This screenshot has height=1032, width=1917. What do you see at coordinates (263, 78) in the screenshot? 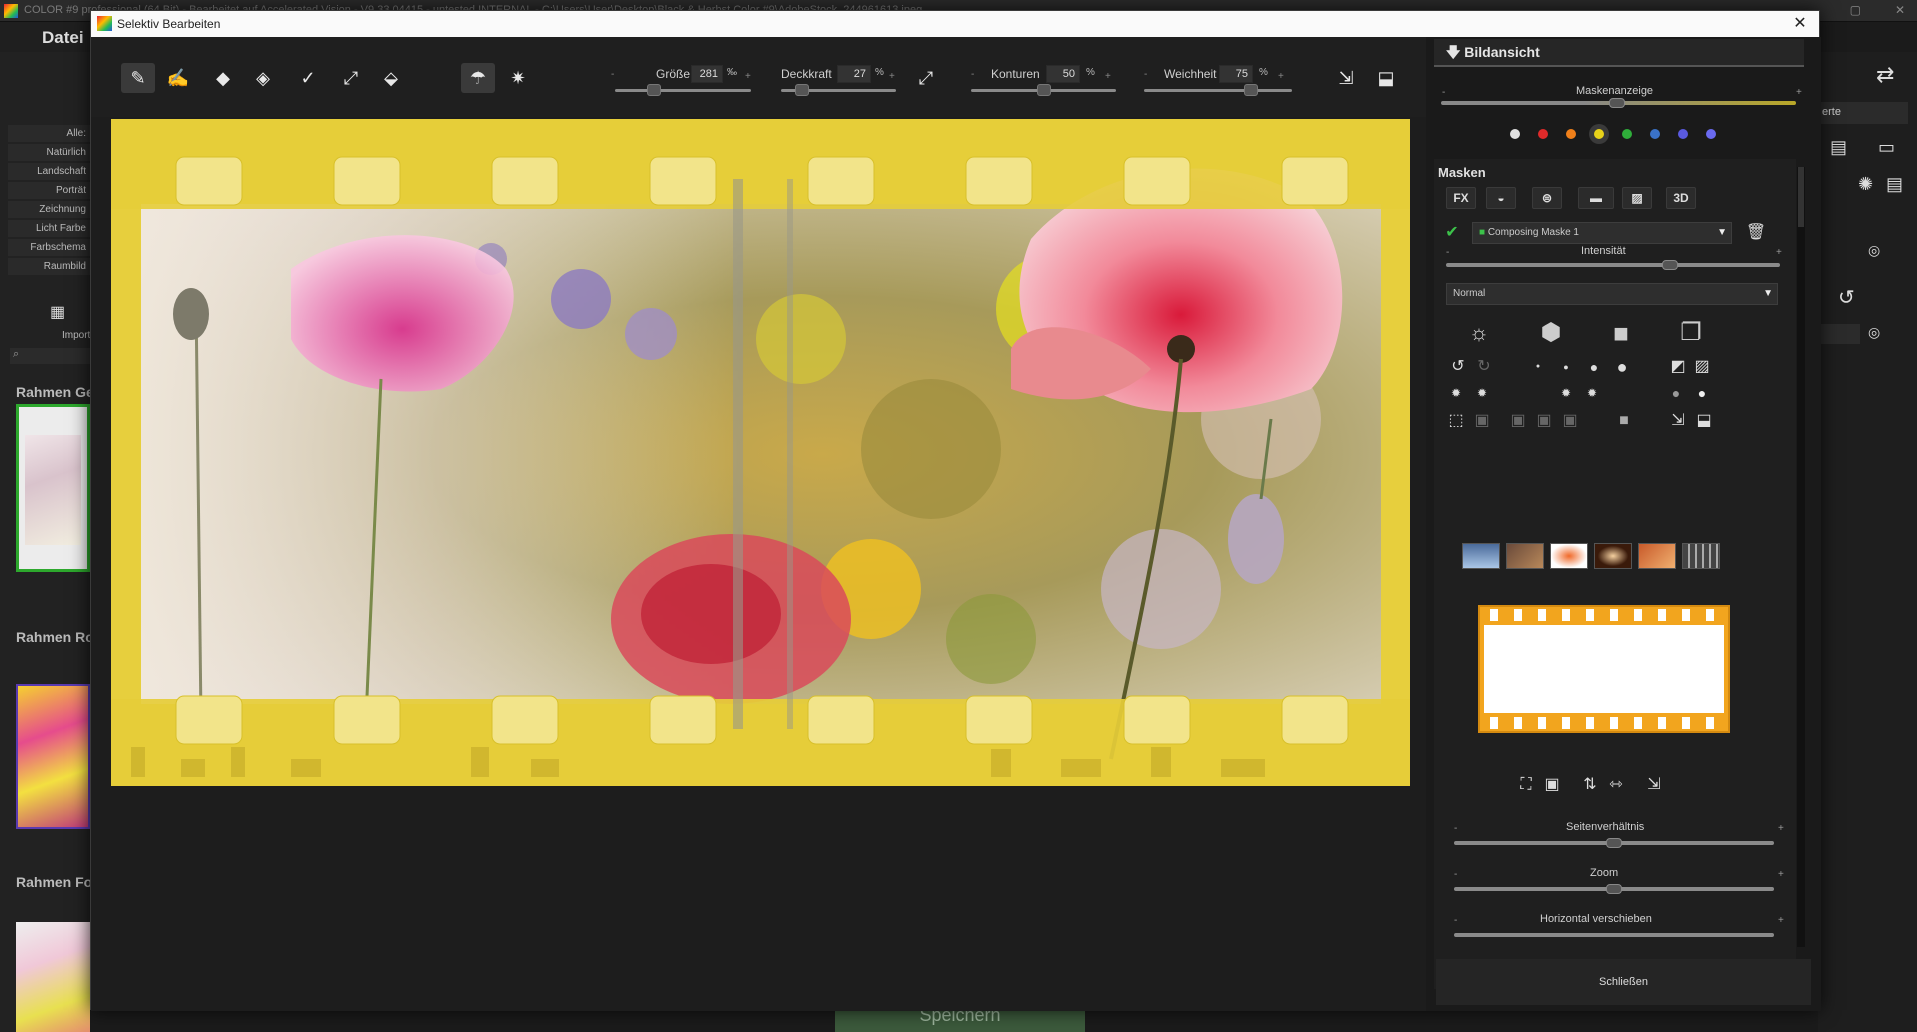
I see `eraser-edge-icon: ◈` at bounding box center [263, 78].